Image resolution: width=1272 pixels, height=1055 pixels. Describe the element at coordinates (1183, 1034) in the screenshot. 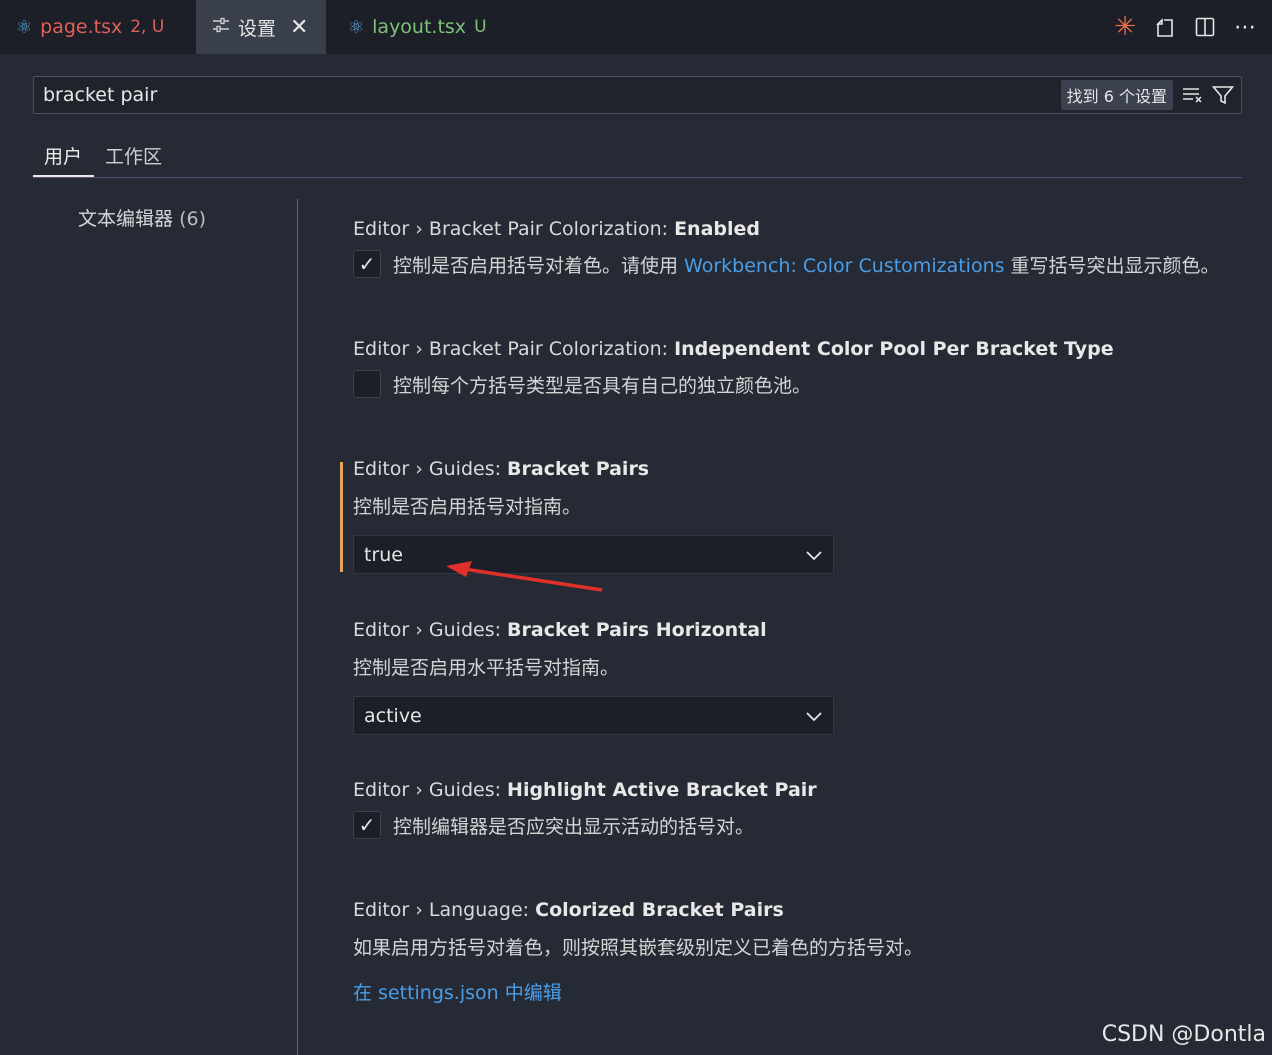

I see `watermark: CSDN @Dontla` at that location.